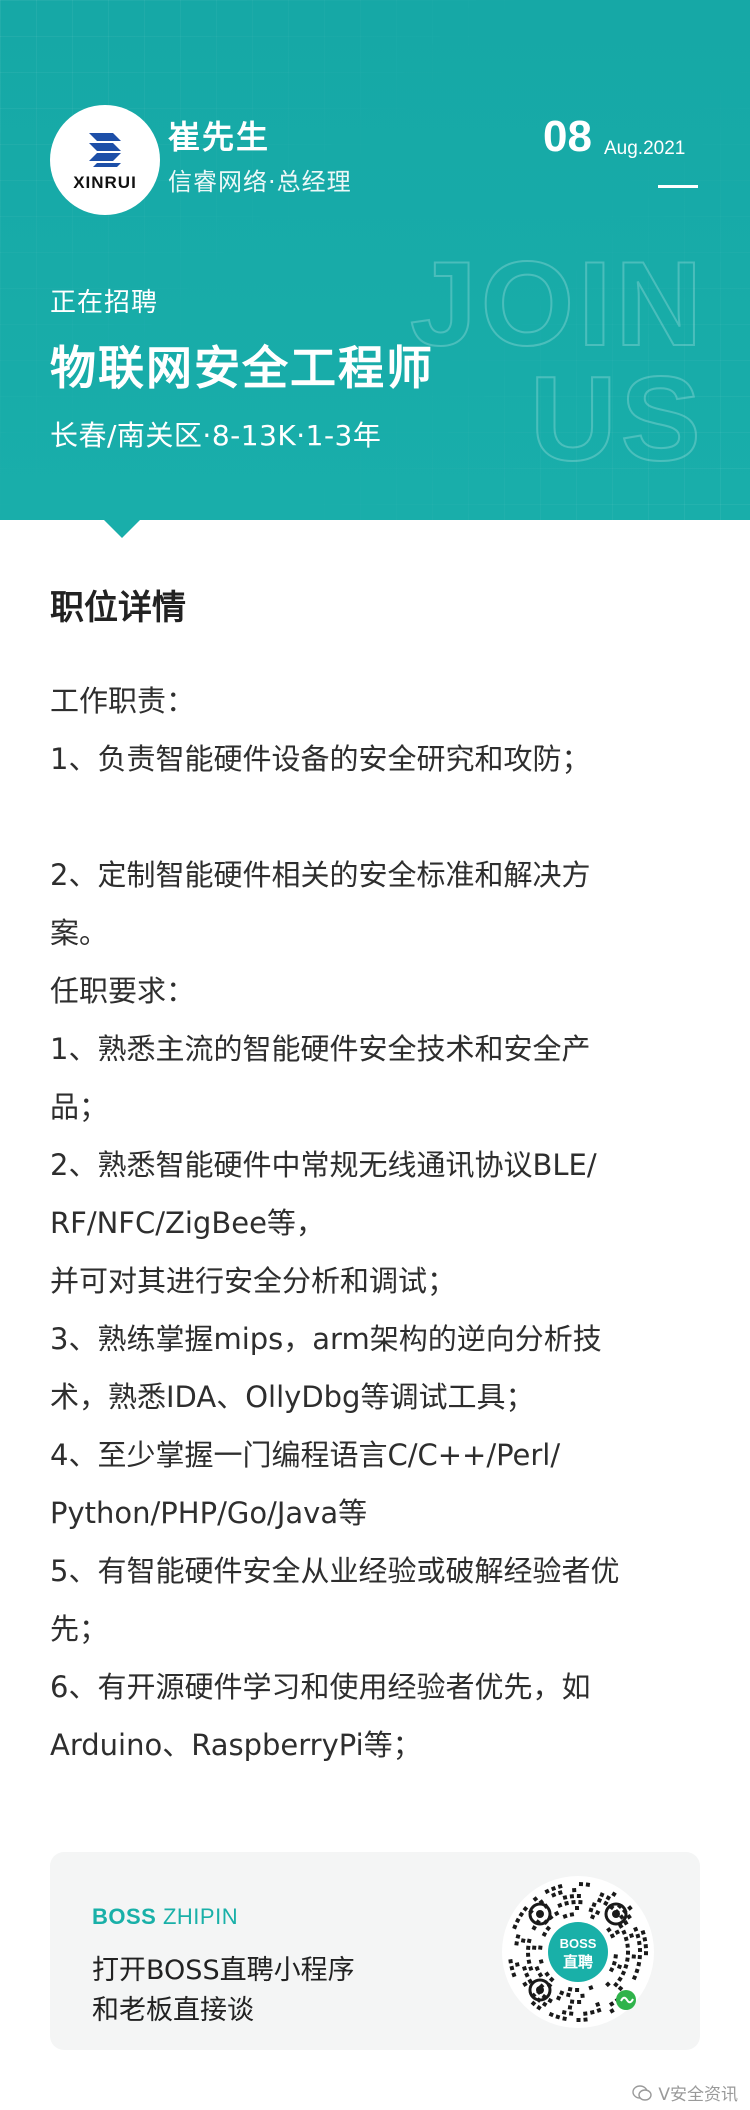  Describe the element at coordinates (320, 875) in the screenshot. I see `description-line: 2、定制智能硬件相关的安全标准和解决方` at that location.